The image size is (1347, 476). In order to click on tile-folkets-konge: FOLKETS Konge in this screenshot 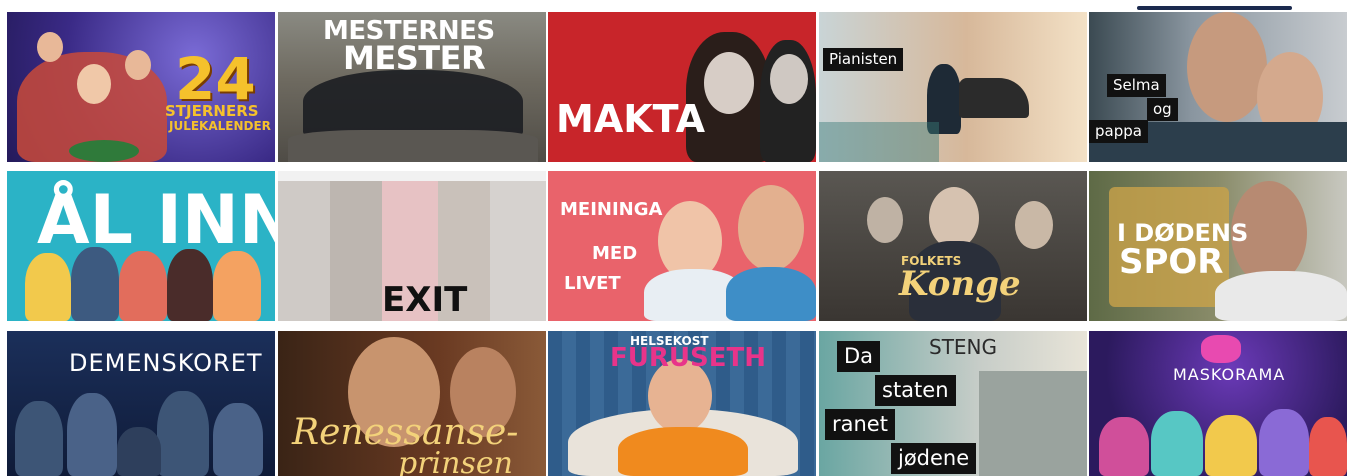, I will do `click(953, 246)`.